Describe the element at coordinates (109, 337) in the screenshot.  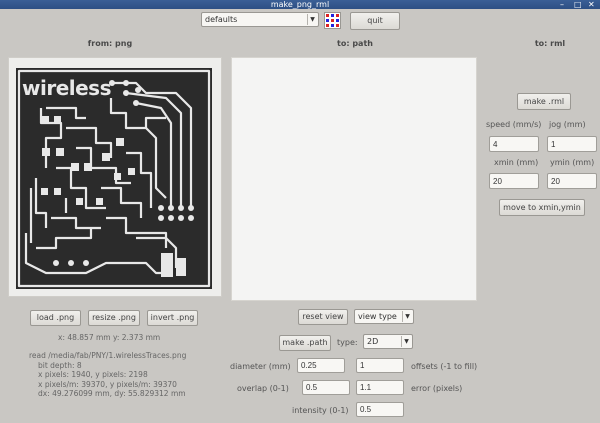
I see `cursor-coords: x: 48.857 mm y: 2.373 mm` at that location.